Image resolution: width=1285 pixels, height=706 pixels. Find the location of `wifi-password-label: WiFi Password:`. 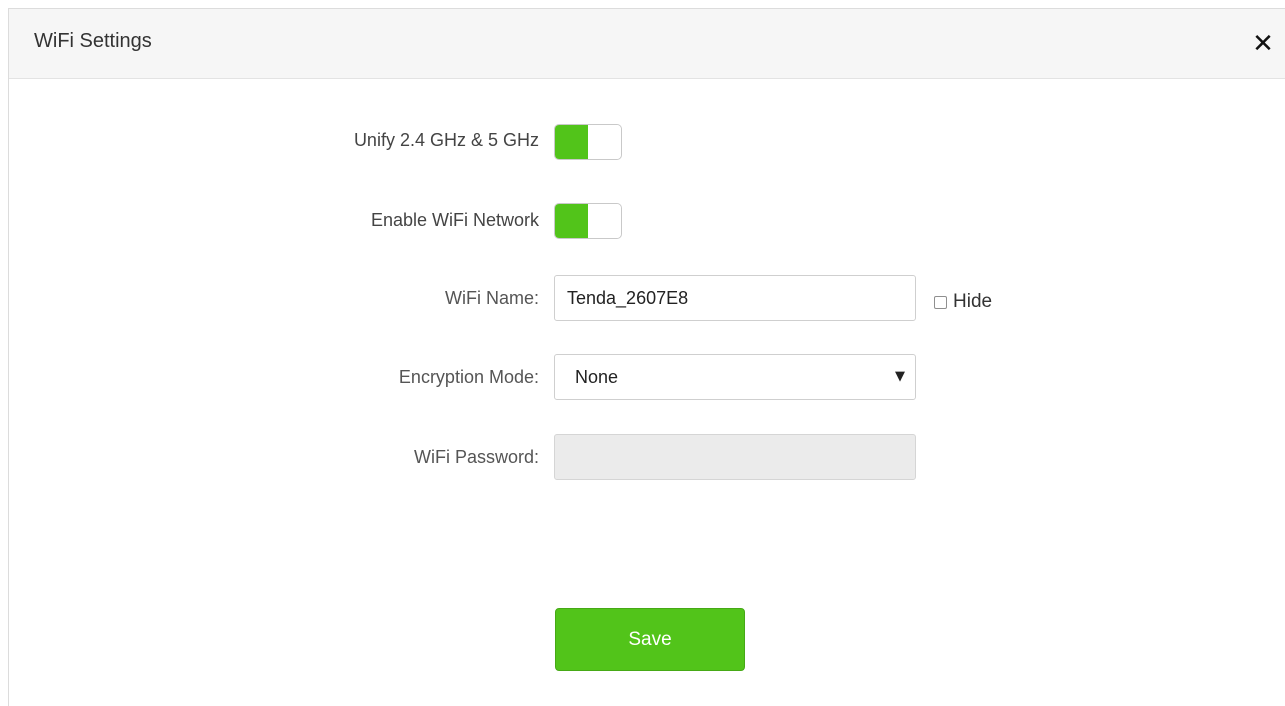

wifi-password-label: WiFi Password: is located at coordinates (476, 457).